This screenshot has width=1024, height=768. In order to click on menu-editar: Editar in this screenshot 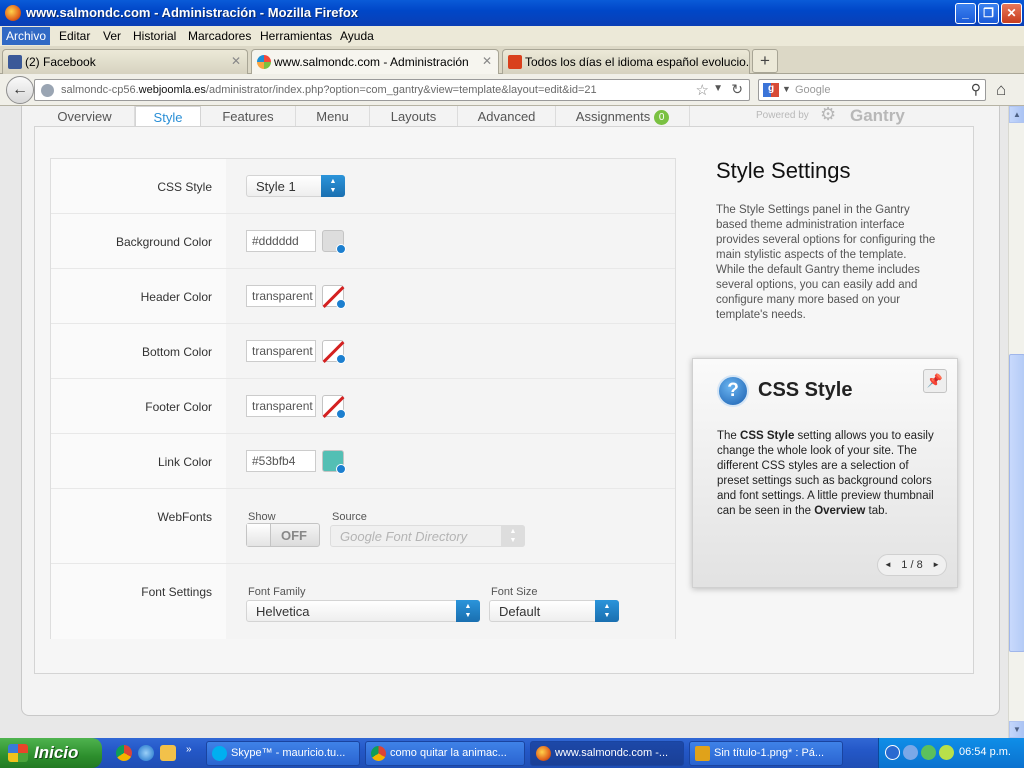, I will do `click(74, 36)`.